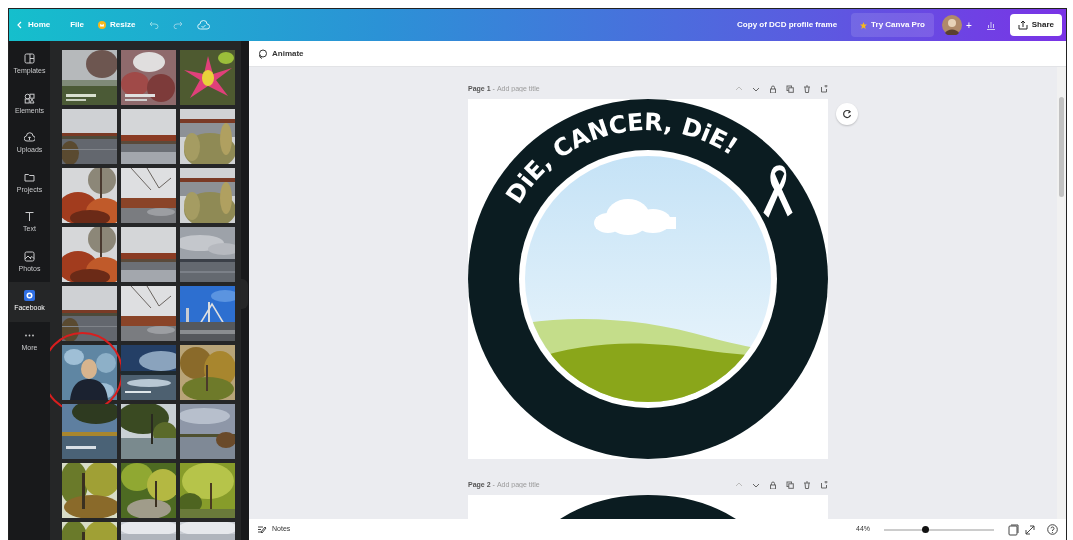  Describe the element at coordinates (1052, 529) in the screenshot. I see `help-icon` at that location.